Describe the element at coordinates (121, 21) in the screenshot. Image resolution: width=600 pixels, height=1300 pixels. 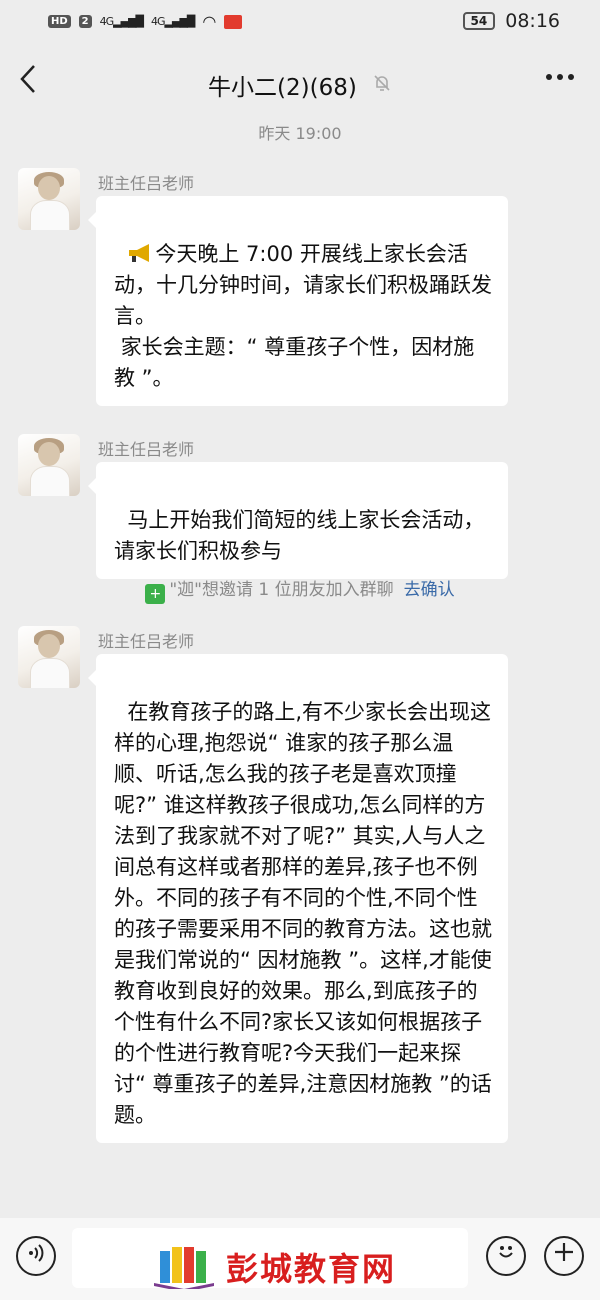
I see `signal-1-icon: 4G▂▄▆█` at that location.